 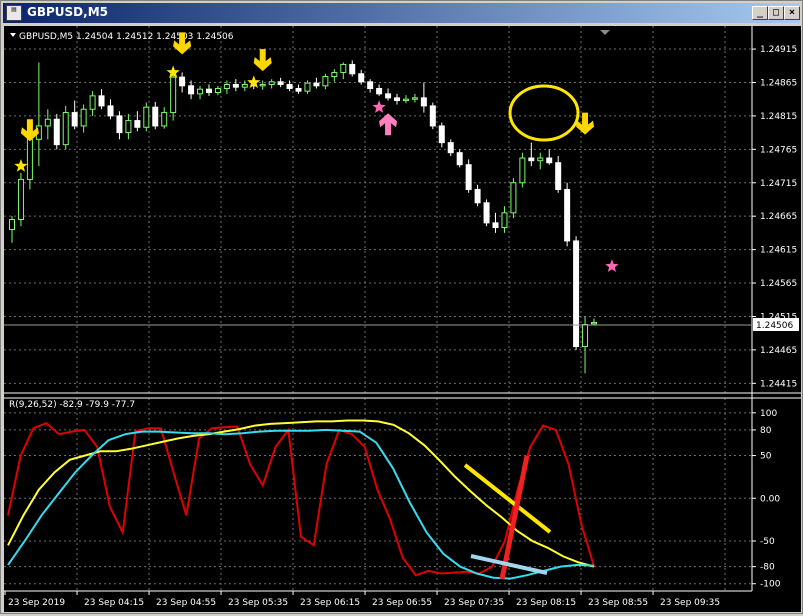 What do you see at coordinates (768, 414) in the screenshot?
I see `indicator-label: 100` at bounding box center [768, 414].